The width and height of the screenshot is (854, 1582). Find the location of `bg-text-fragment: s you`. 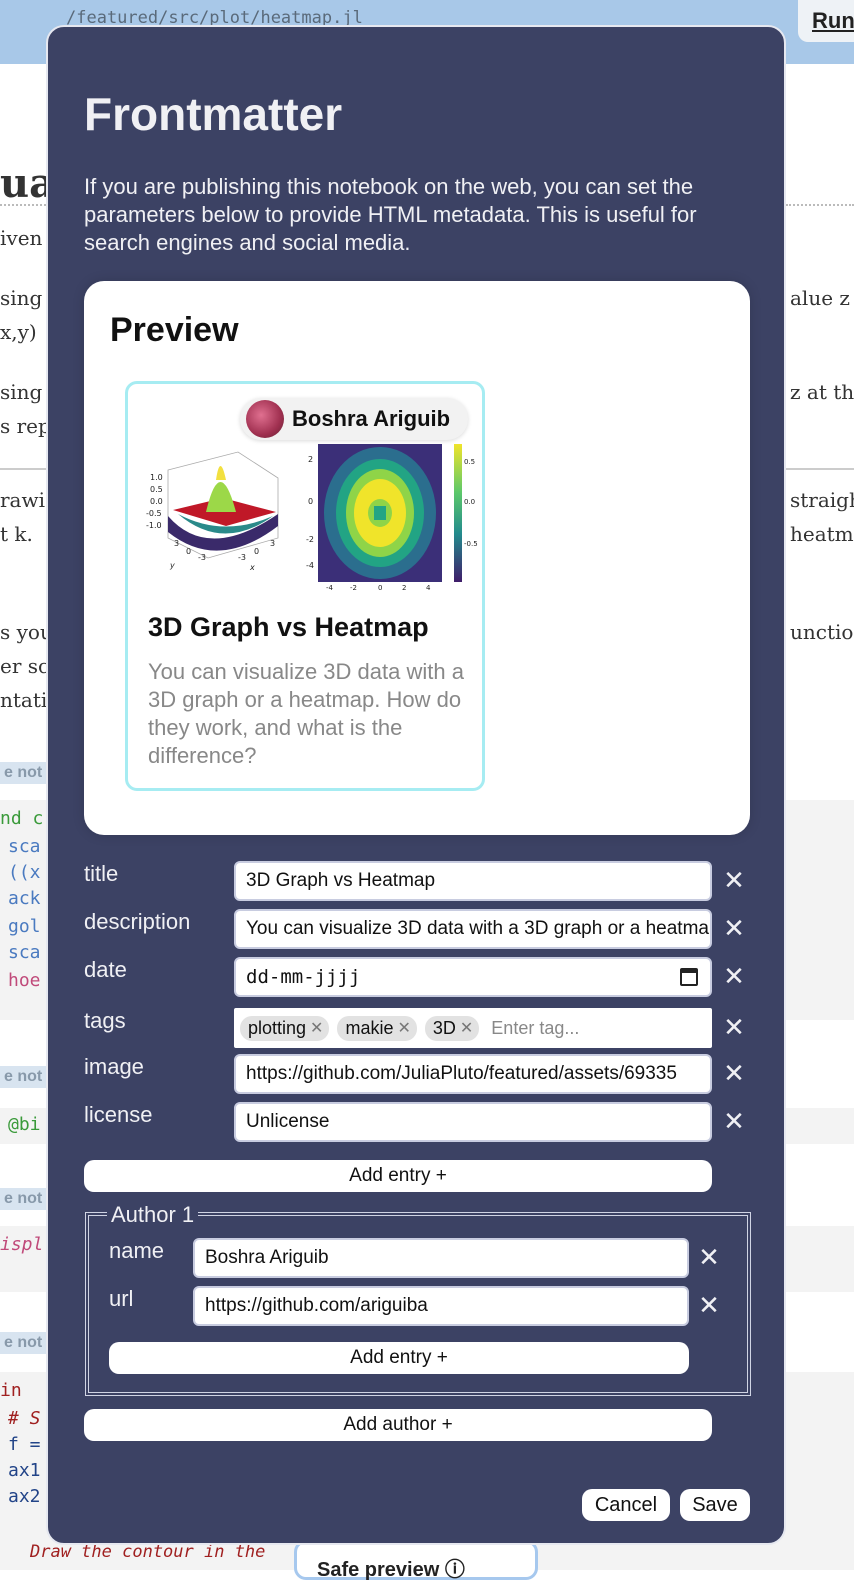

bg-text-fragment: s you is located at coordinates (26, 632).